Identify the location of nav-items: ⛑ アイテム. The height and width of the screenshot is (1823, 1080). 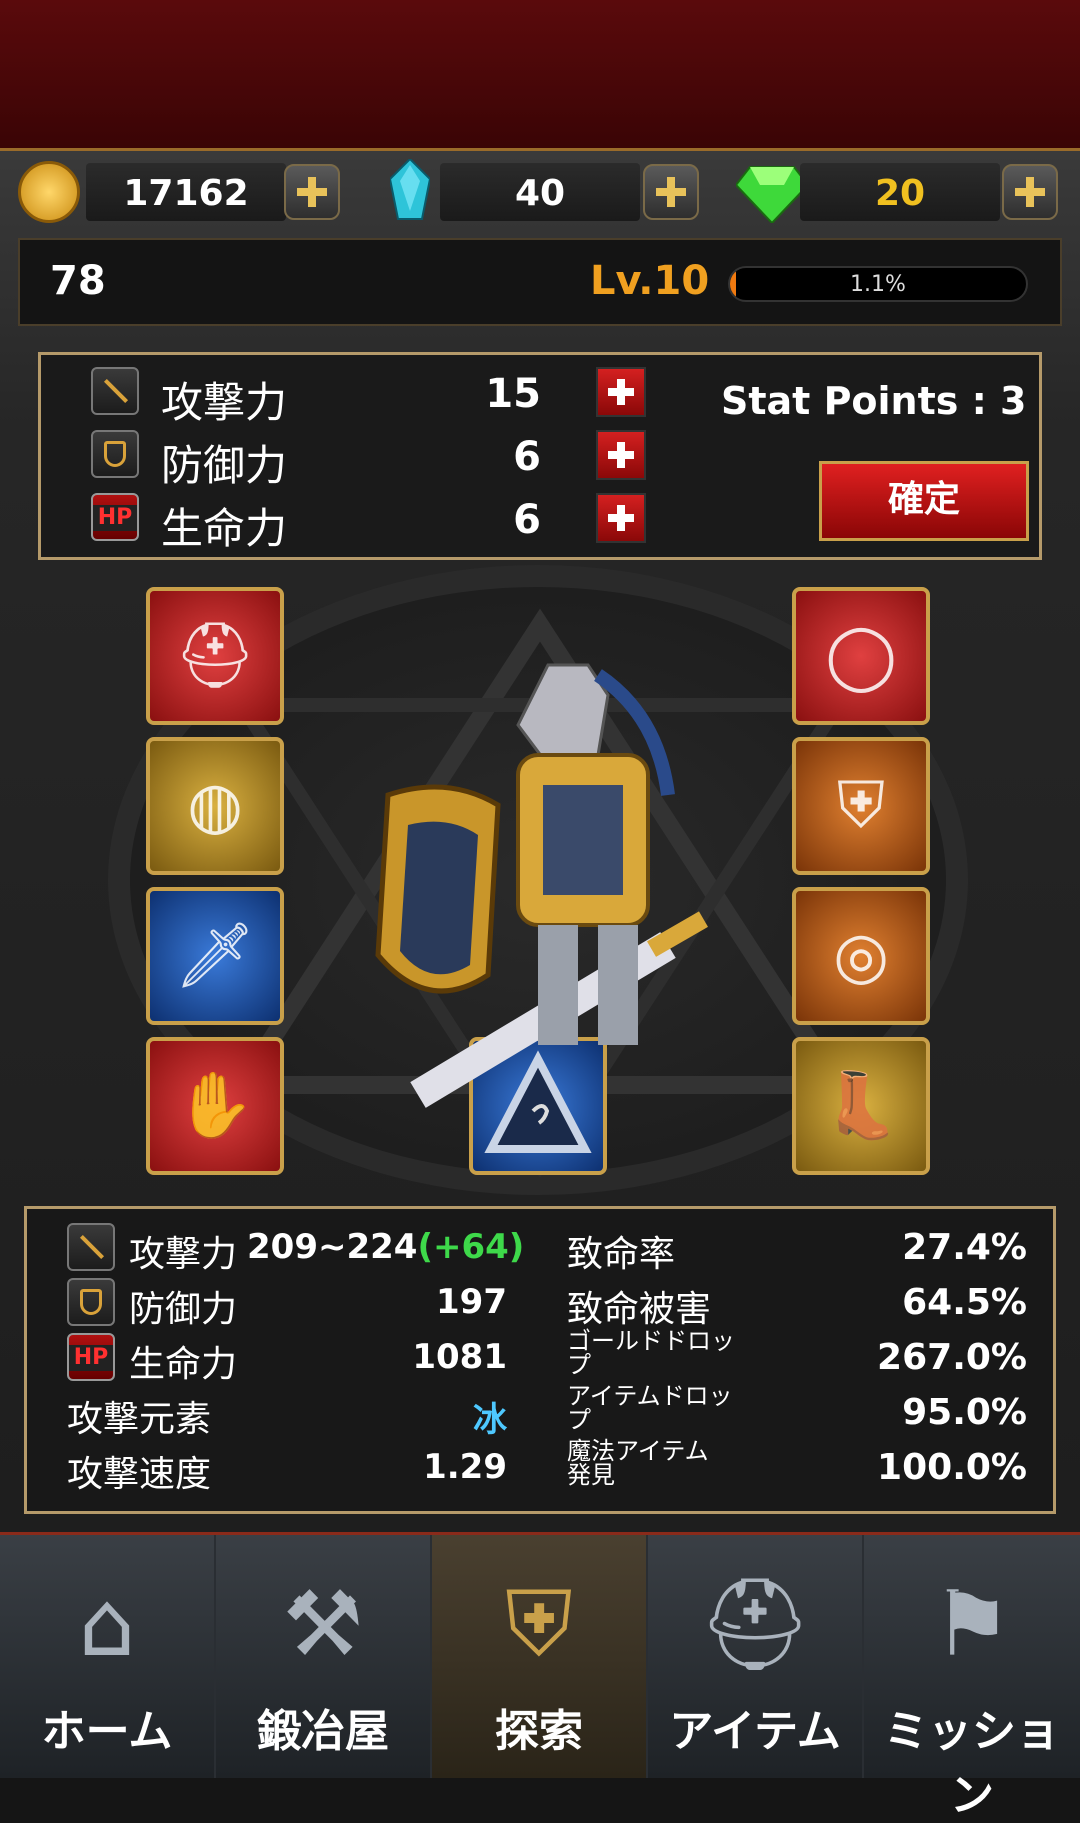
(756, 1656).